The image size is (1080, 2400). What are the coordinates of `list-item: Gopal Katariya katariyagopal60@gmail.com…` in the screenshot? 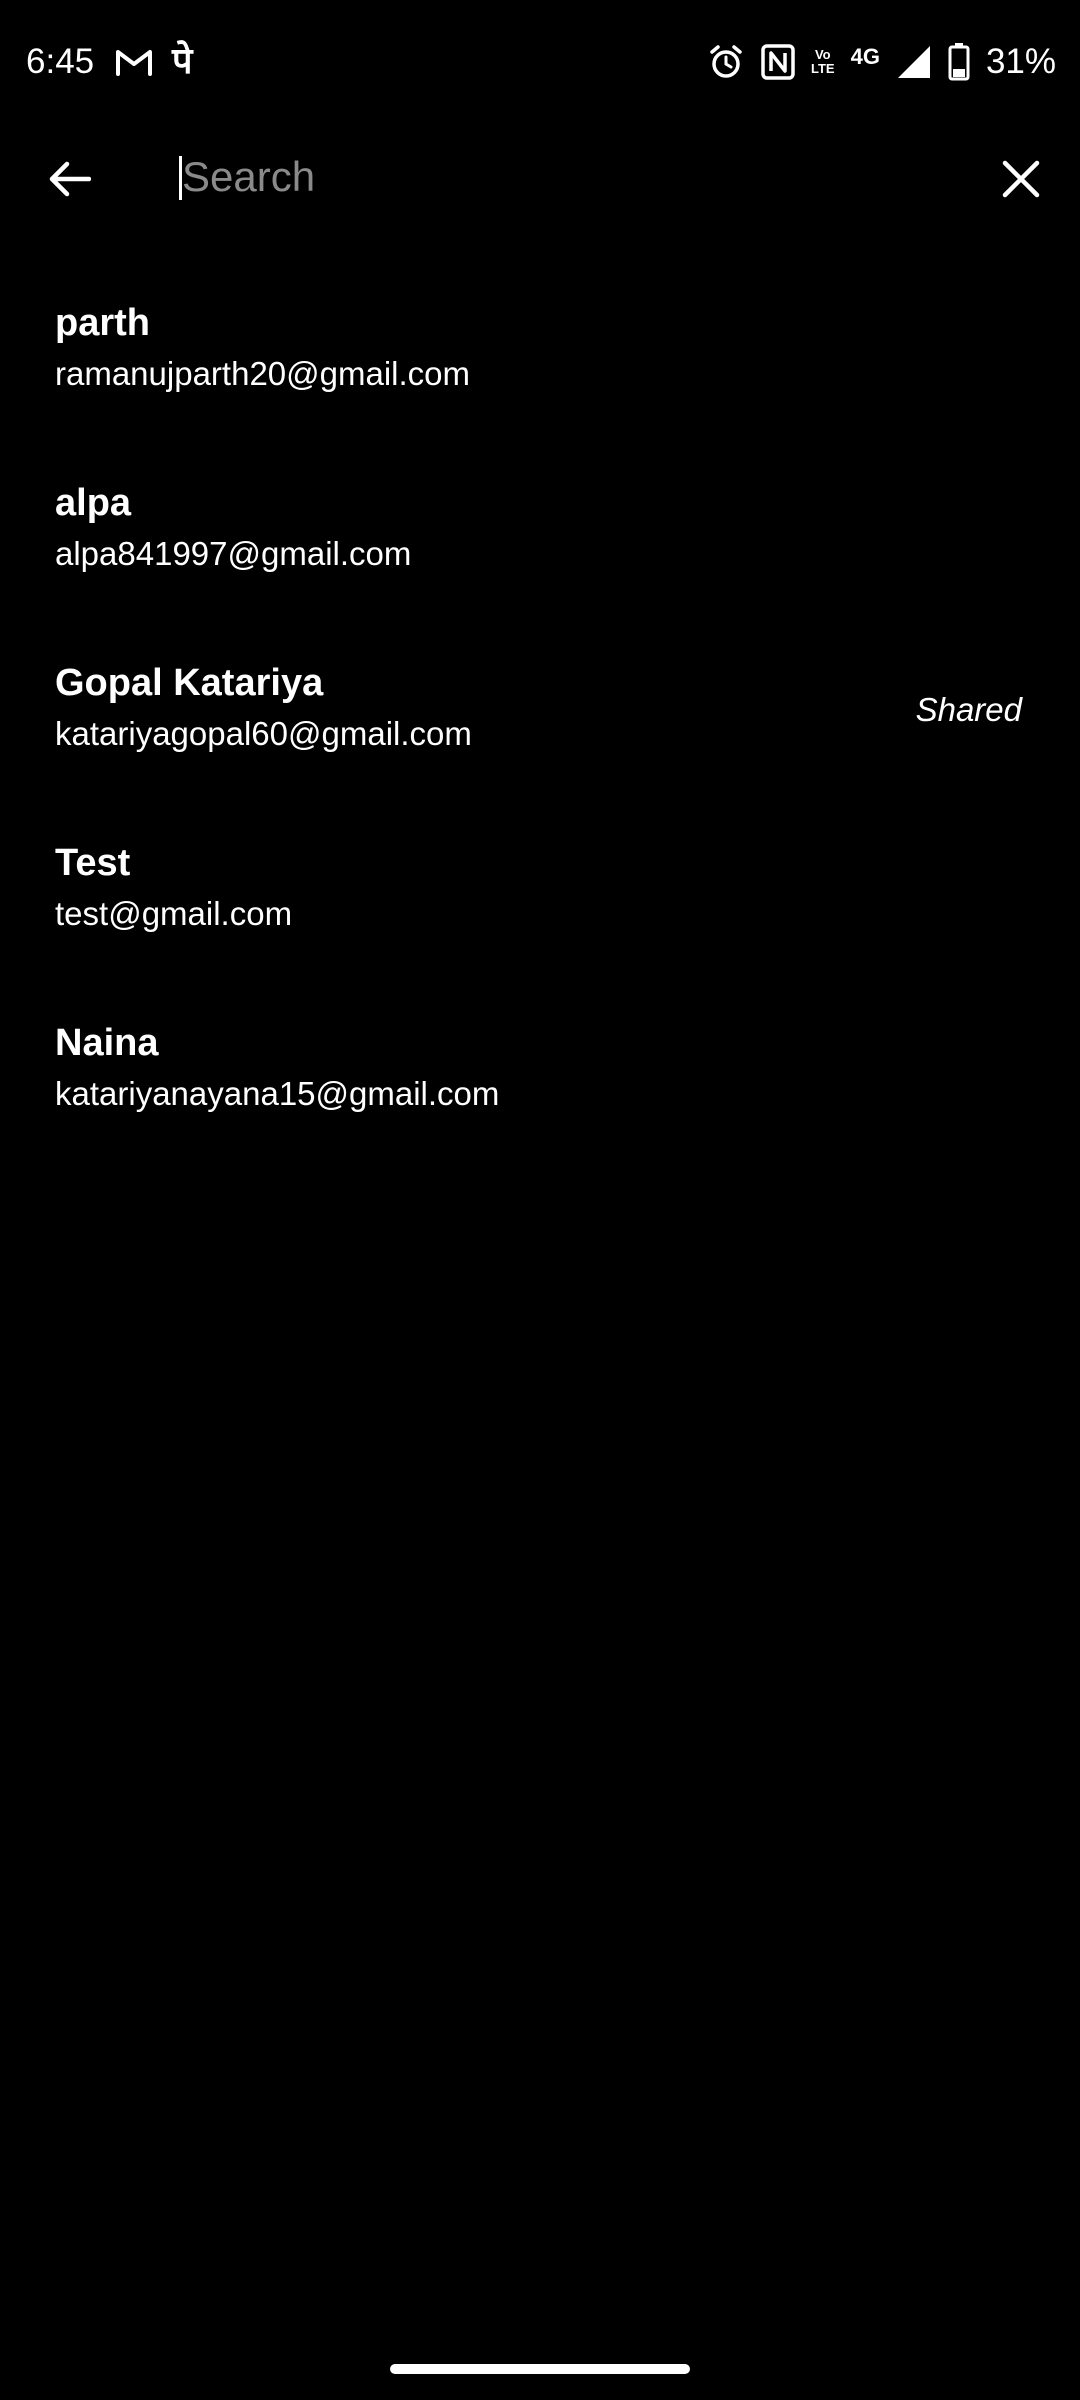 It's located at (540, 720).